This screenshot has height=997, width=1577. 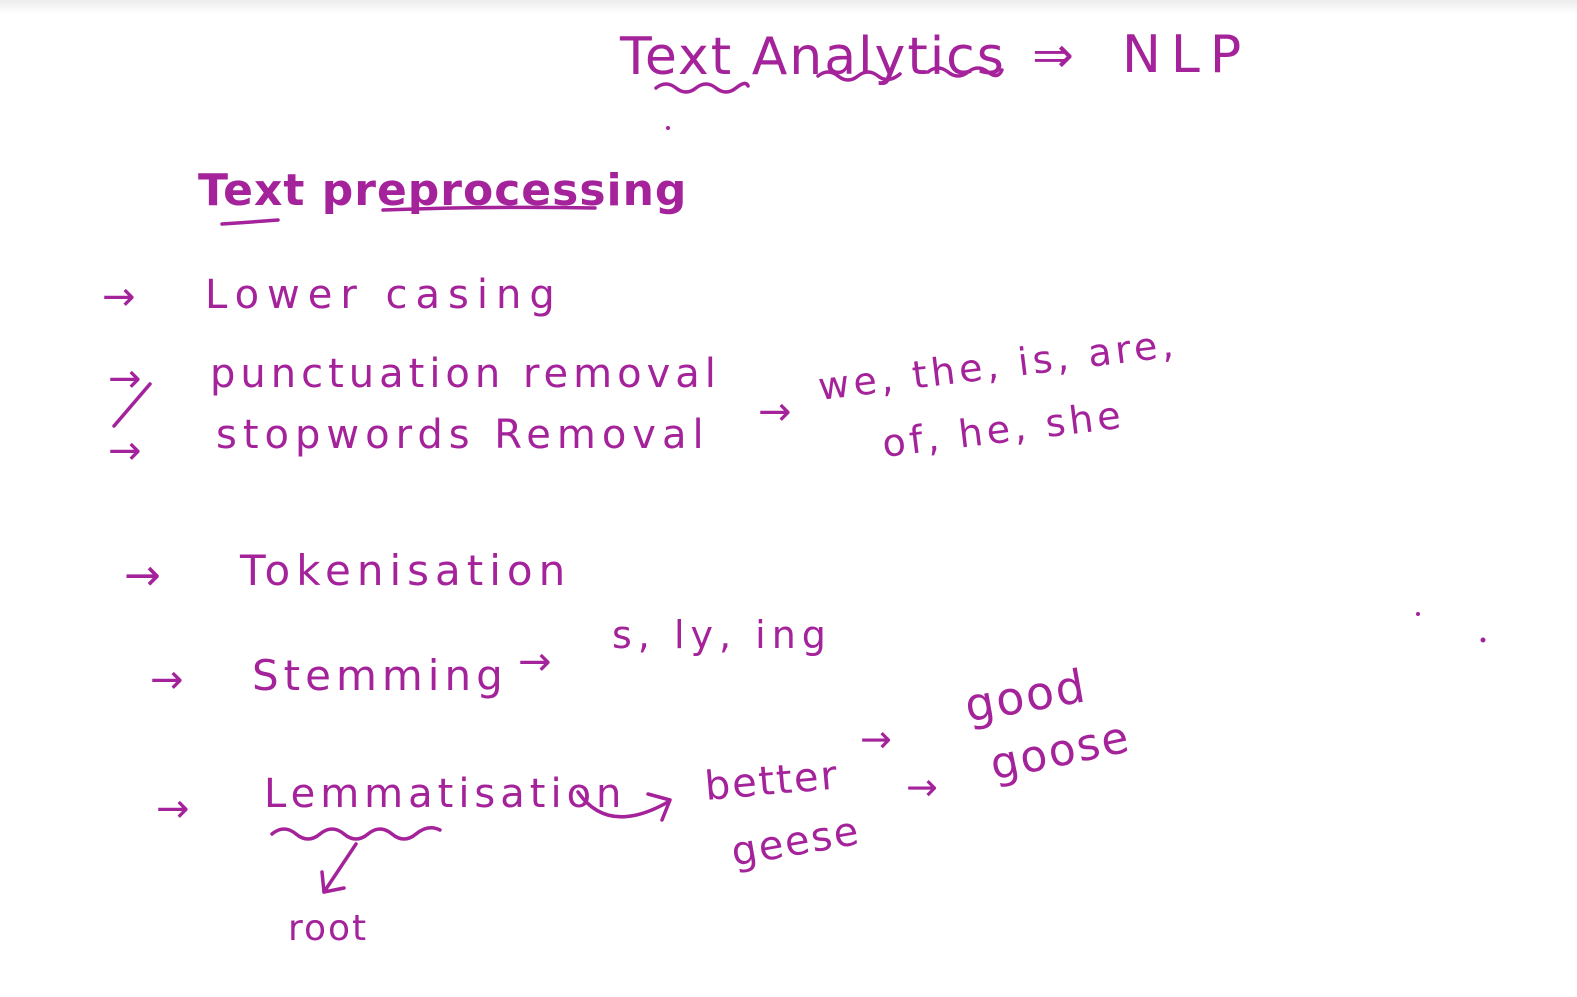 What do you see at coordinates (998, 365) in the screenshot?
I see `stopwords-examples-line1: we, the, is, are,` at bounding box center [998, 365].